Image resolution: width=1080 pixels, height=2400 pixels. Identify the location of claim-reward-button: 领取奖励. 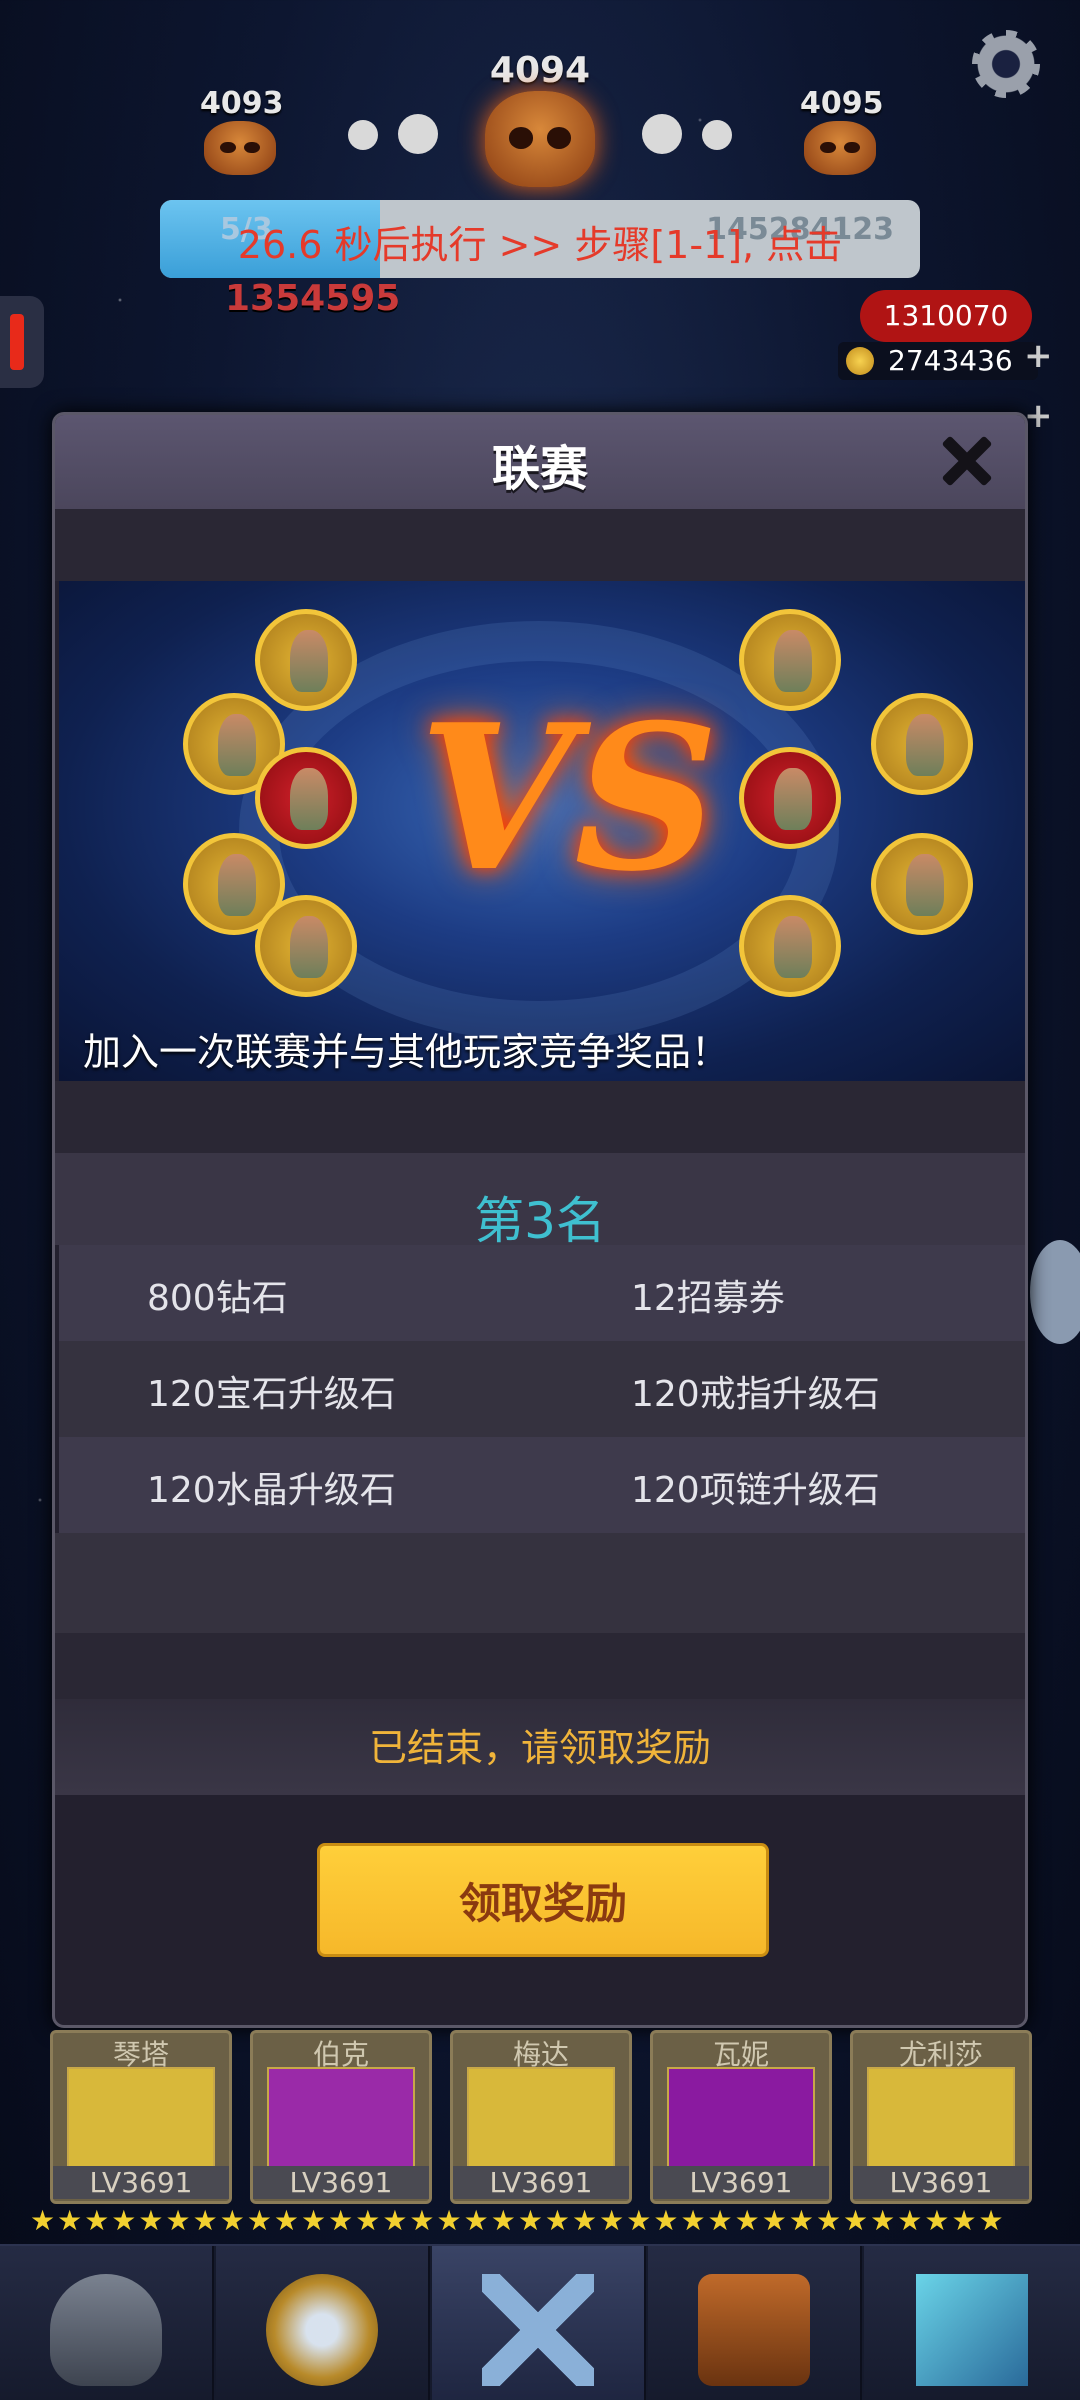
(543, 1900).